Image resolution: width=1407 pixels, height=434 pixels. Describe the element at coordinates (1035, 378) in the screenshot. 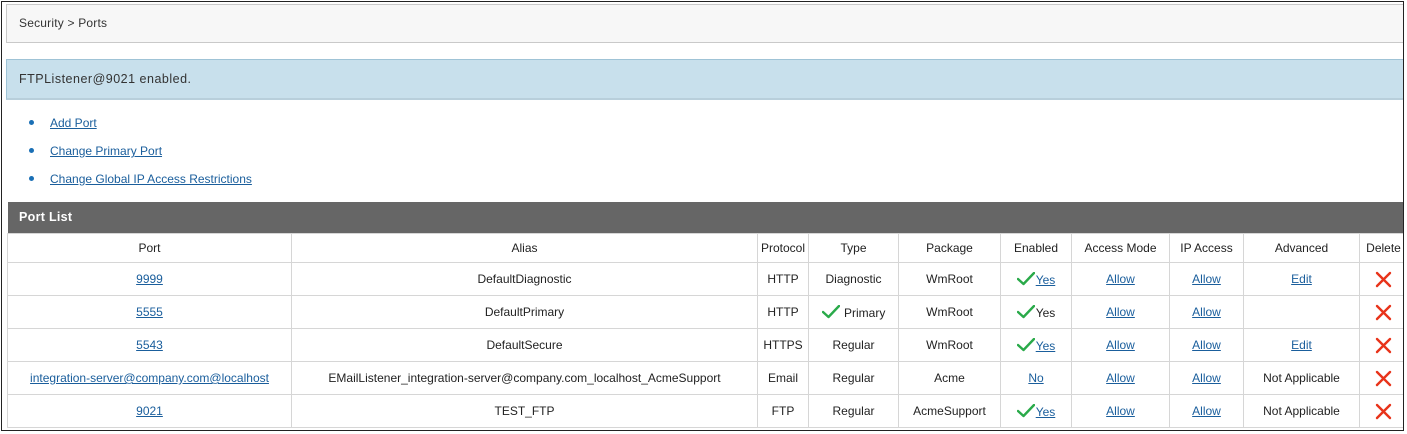

I see `enabled-toggle-link: No` at that location.